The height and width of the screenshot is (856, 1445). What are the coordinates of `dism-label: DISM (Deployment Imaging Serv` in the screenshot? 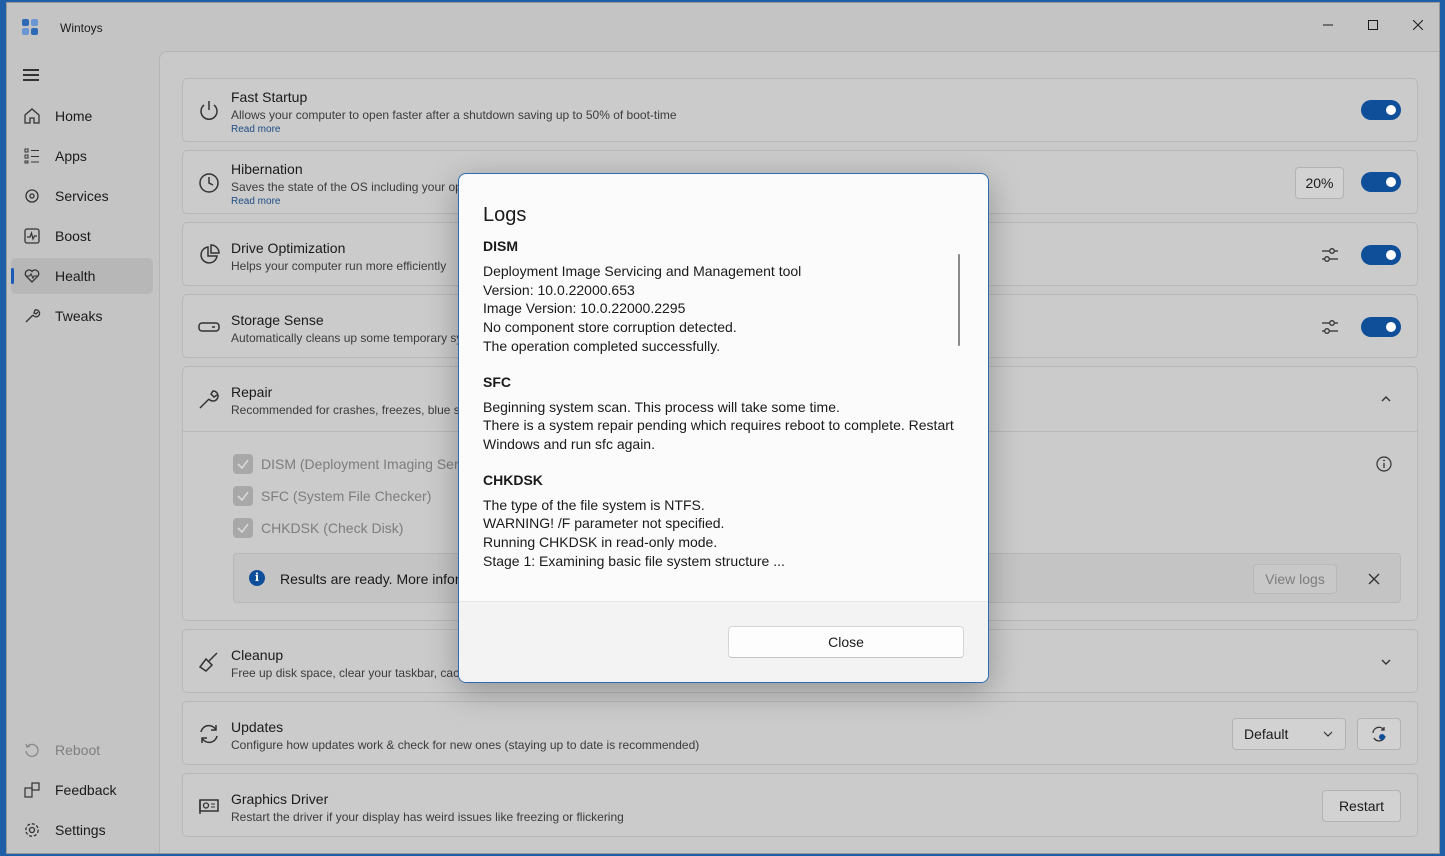 It's located at (363, 464).